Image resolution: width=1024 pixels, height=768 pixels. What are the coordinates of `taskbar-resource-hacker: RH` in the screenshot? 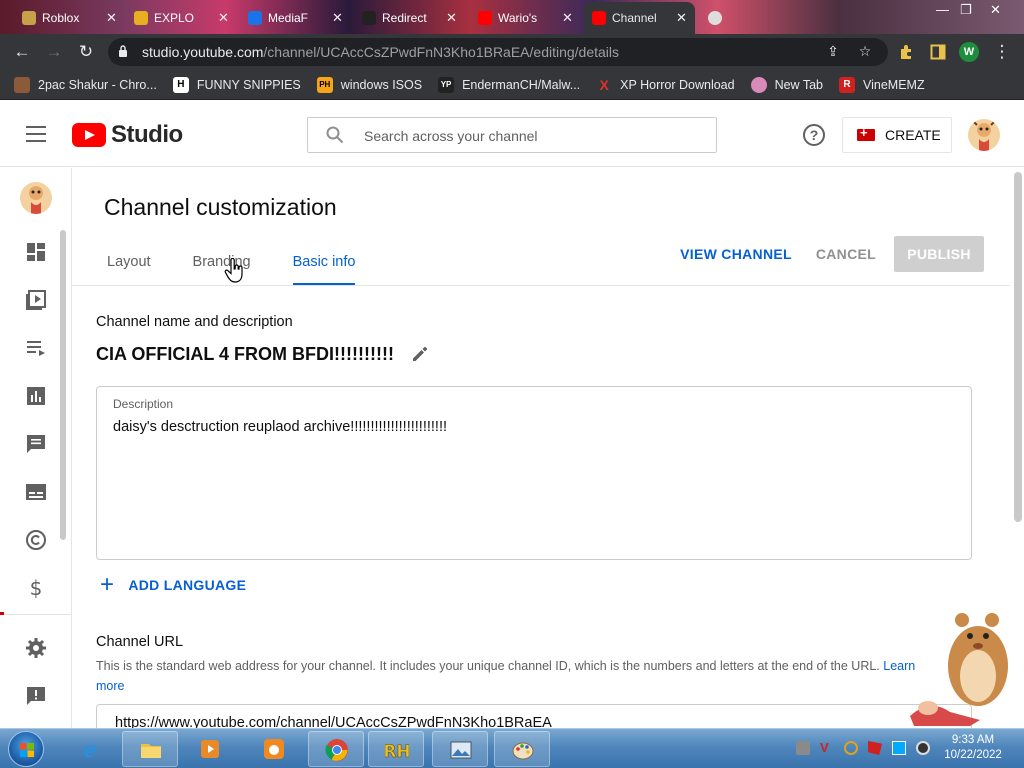 It's located at (396, 749).